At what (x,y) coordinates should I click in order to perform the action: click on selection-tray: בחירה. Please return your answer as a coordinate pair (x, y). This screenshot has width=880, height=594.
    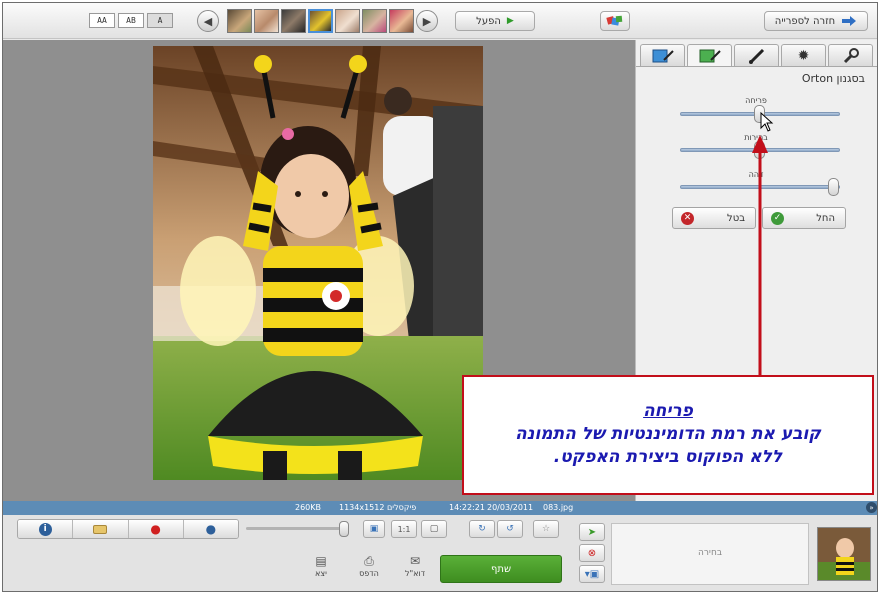
    Looking at the image, I should click on (710, 554).